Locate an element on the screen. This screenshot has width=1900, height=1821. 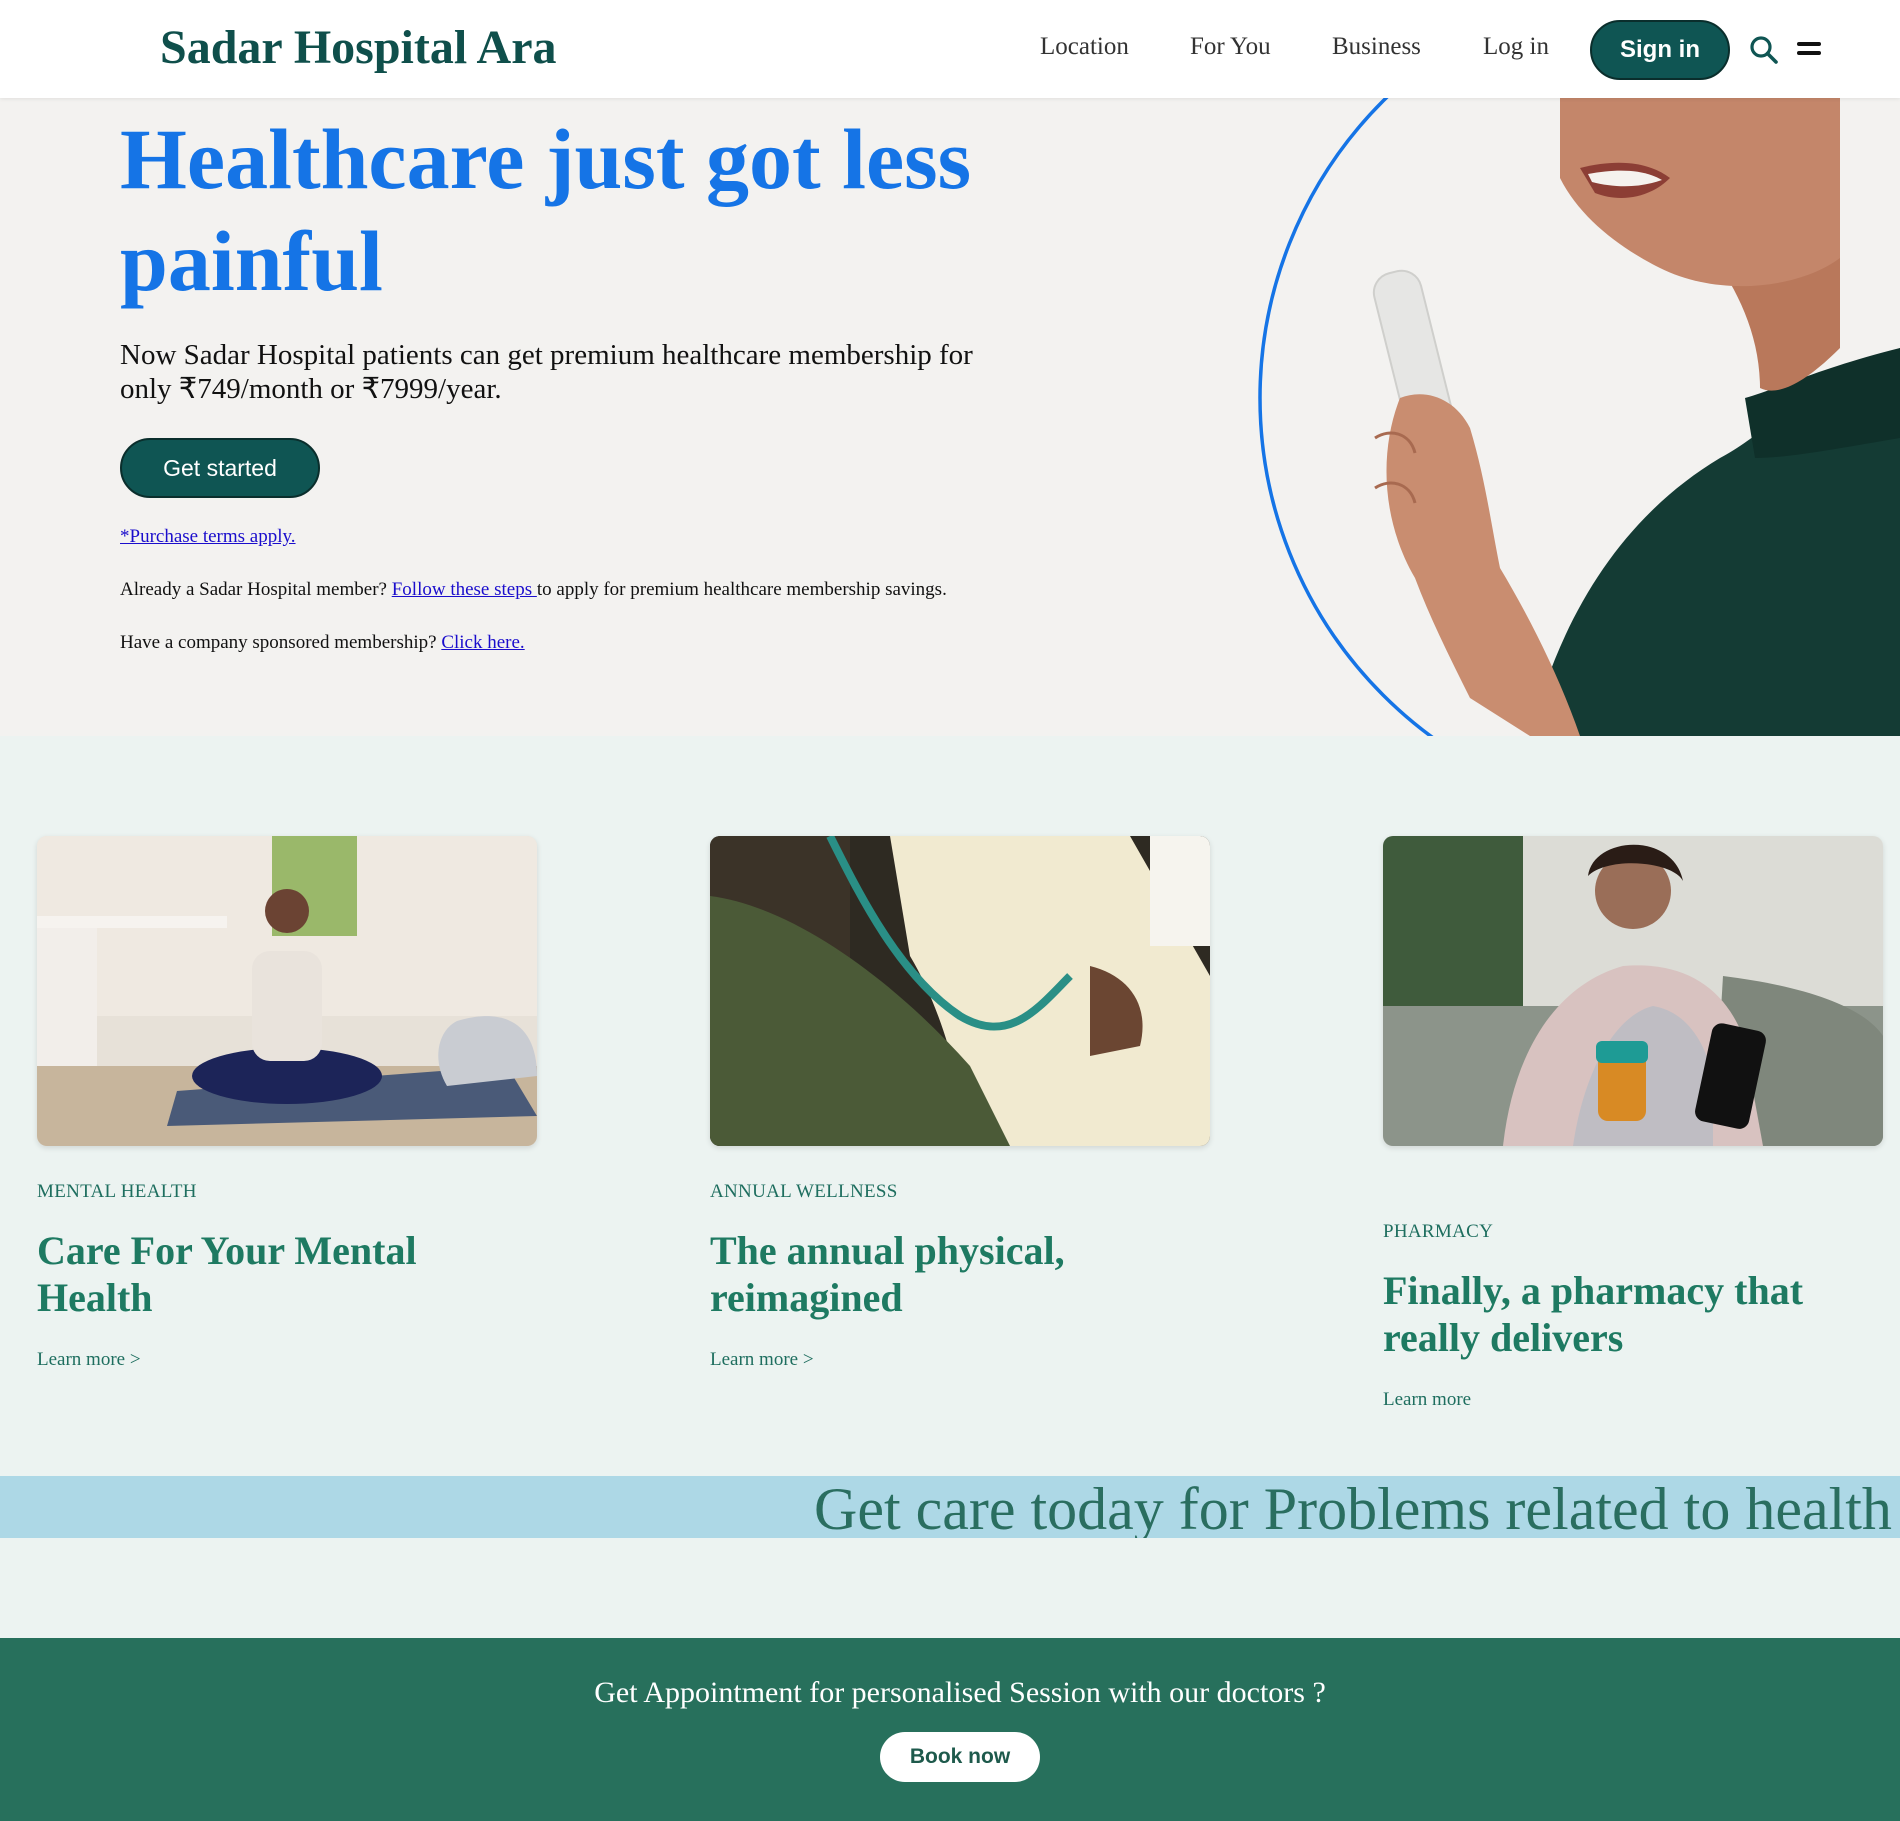
nav-log-in: Log in is located at coordinates (1516, 47).